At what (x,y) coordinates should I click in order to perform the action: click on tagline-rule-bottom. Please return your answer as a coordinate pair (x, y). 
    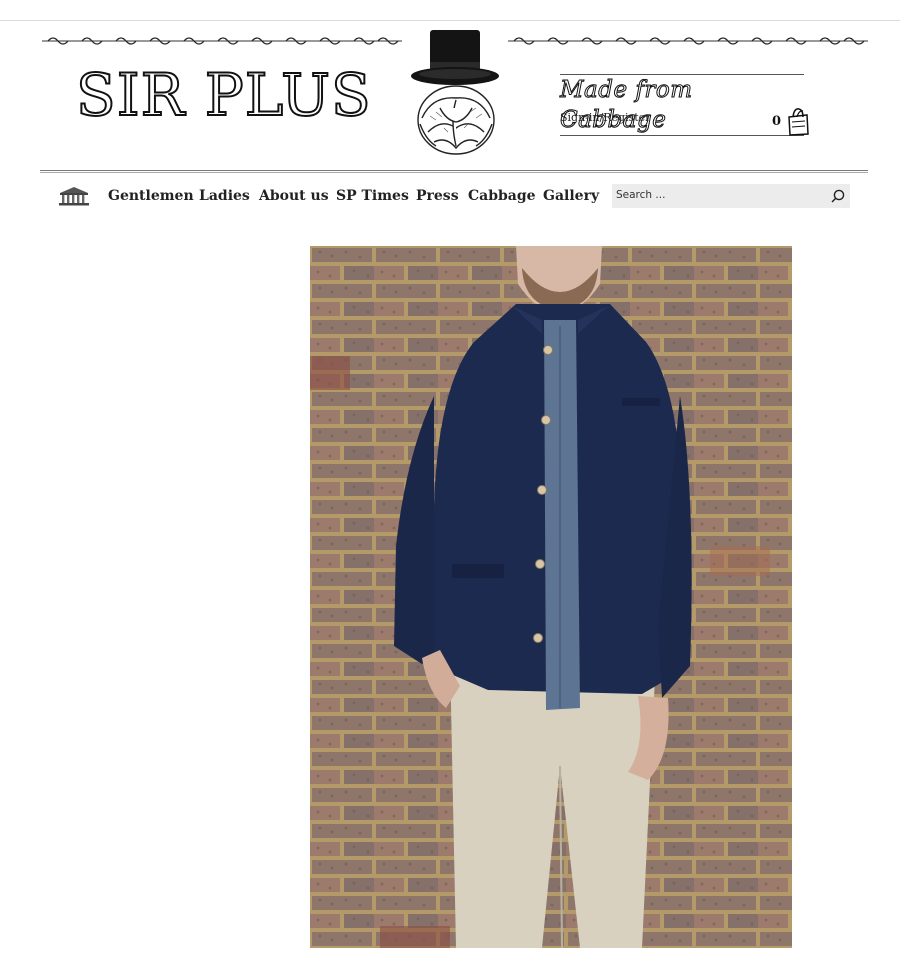
    Looking at the image, I should click on (682, 135).